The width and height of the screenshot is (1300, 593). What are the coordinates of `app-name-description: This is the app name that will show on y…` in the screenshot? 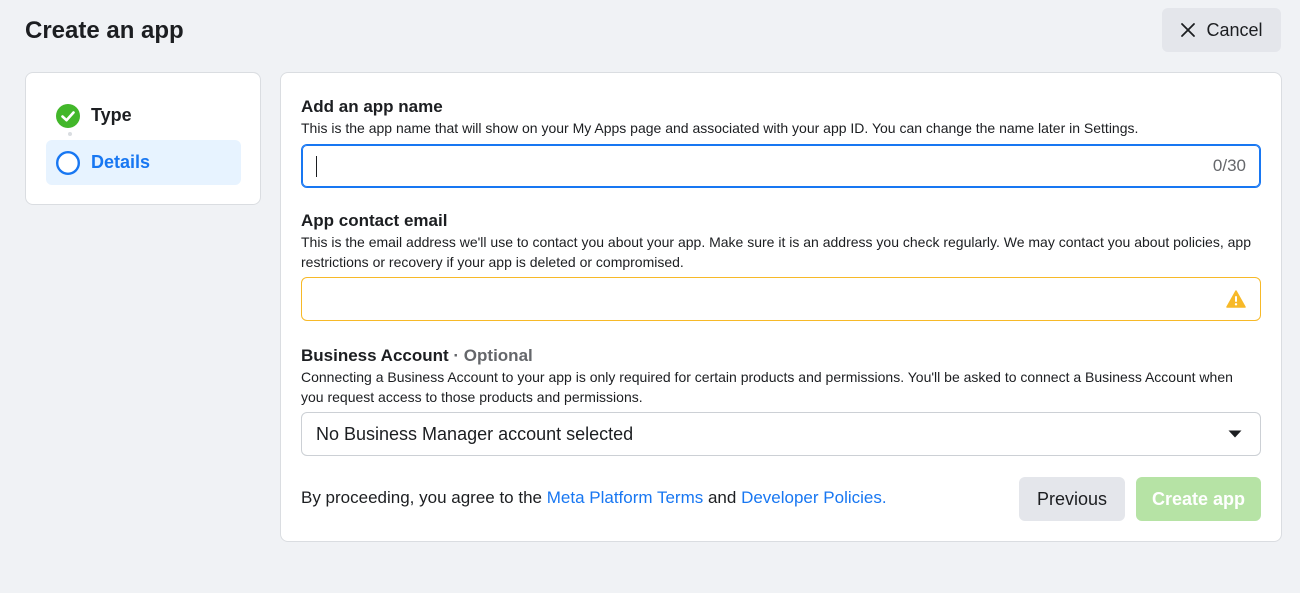 It's located at (720, 128).